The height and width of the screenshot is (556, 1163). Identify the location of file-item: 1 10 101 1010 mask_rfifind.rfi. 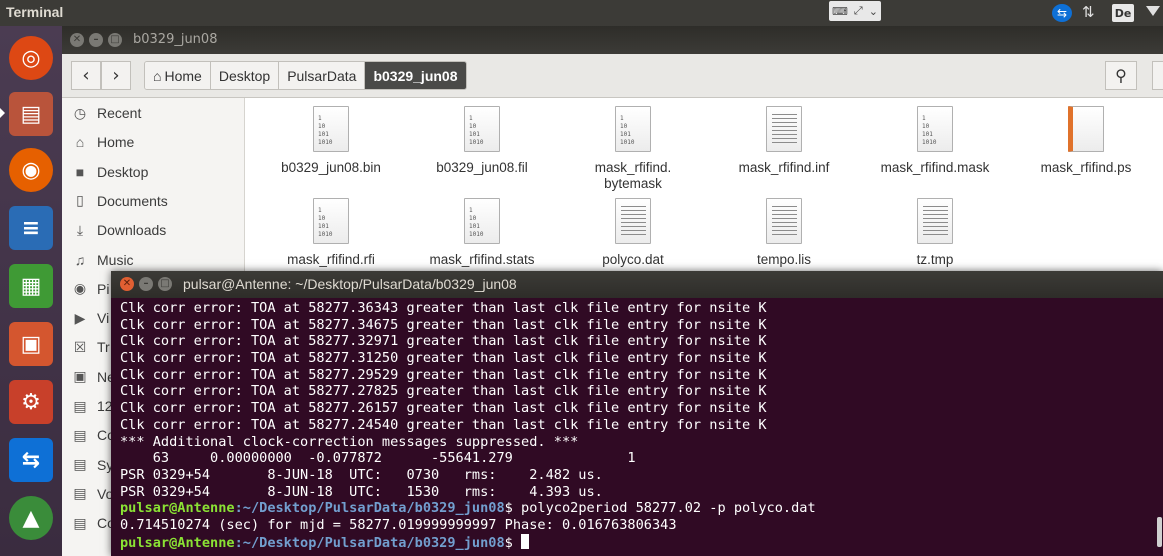
(331, 233).